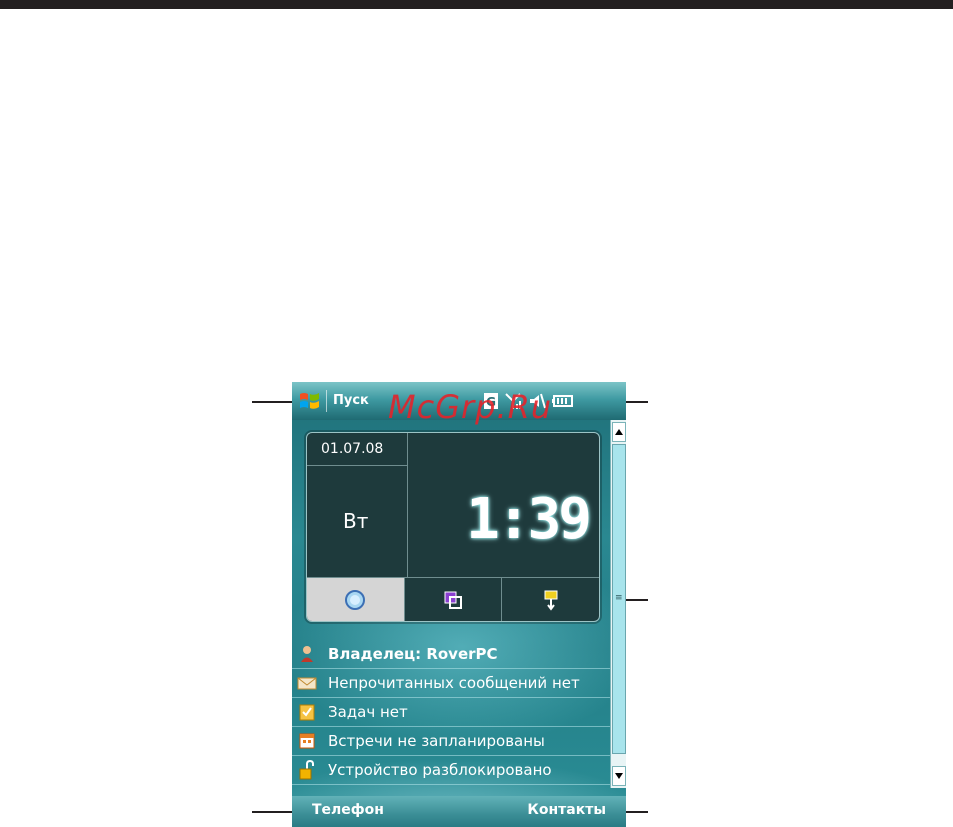 This screenshot has height=827, width=953. I want to click on tab-clock, so click(356, 599).